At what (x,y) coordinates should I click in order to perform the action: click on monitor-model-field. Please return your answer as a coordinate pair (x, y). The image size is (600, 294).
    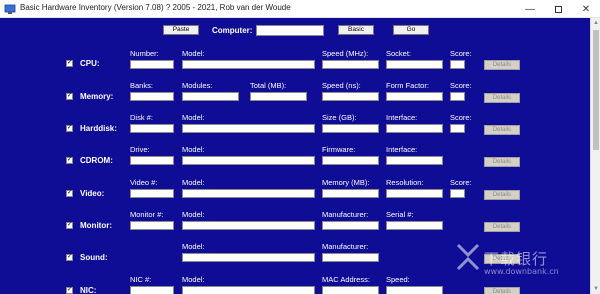
    Looking at the image, I should click on (248, 225).